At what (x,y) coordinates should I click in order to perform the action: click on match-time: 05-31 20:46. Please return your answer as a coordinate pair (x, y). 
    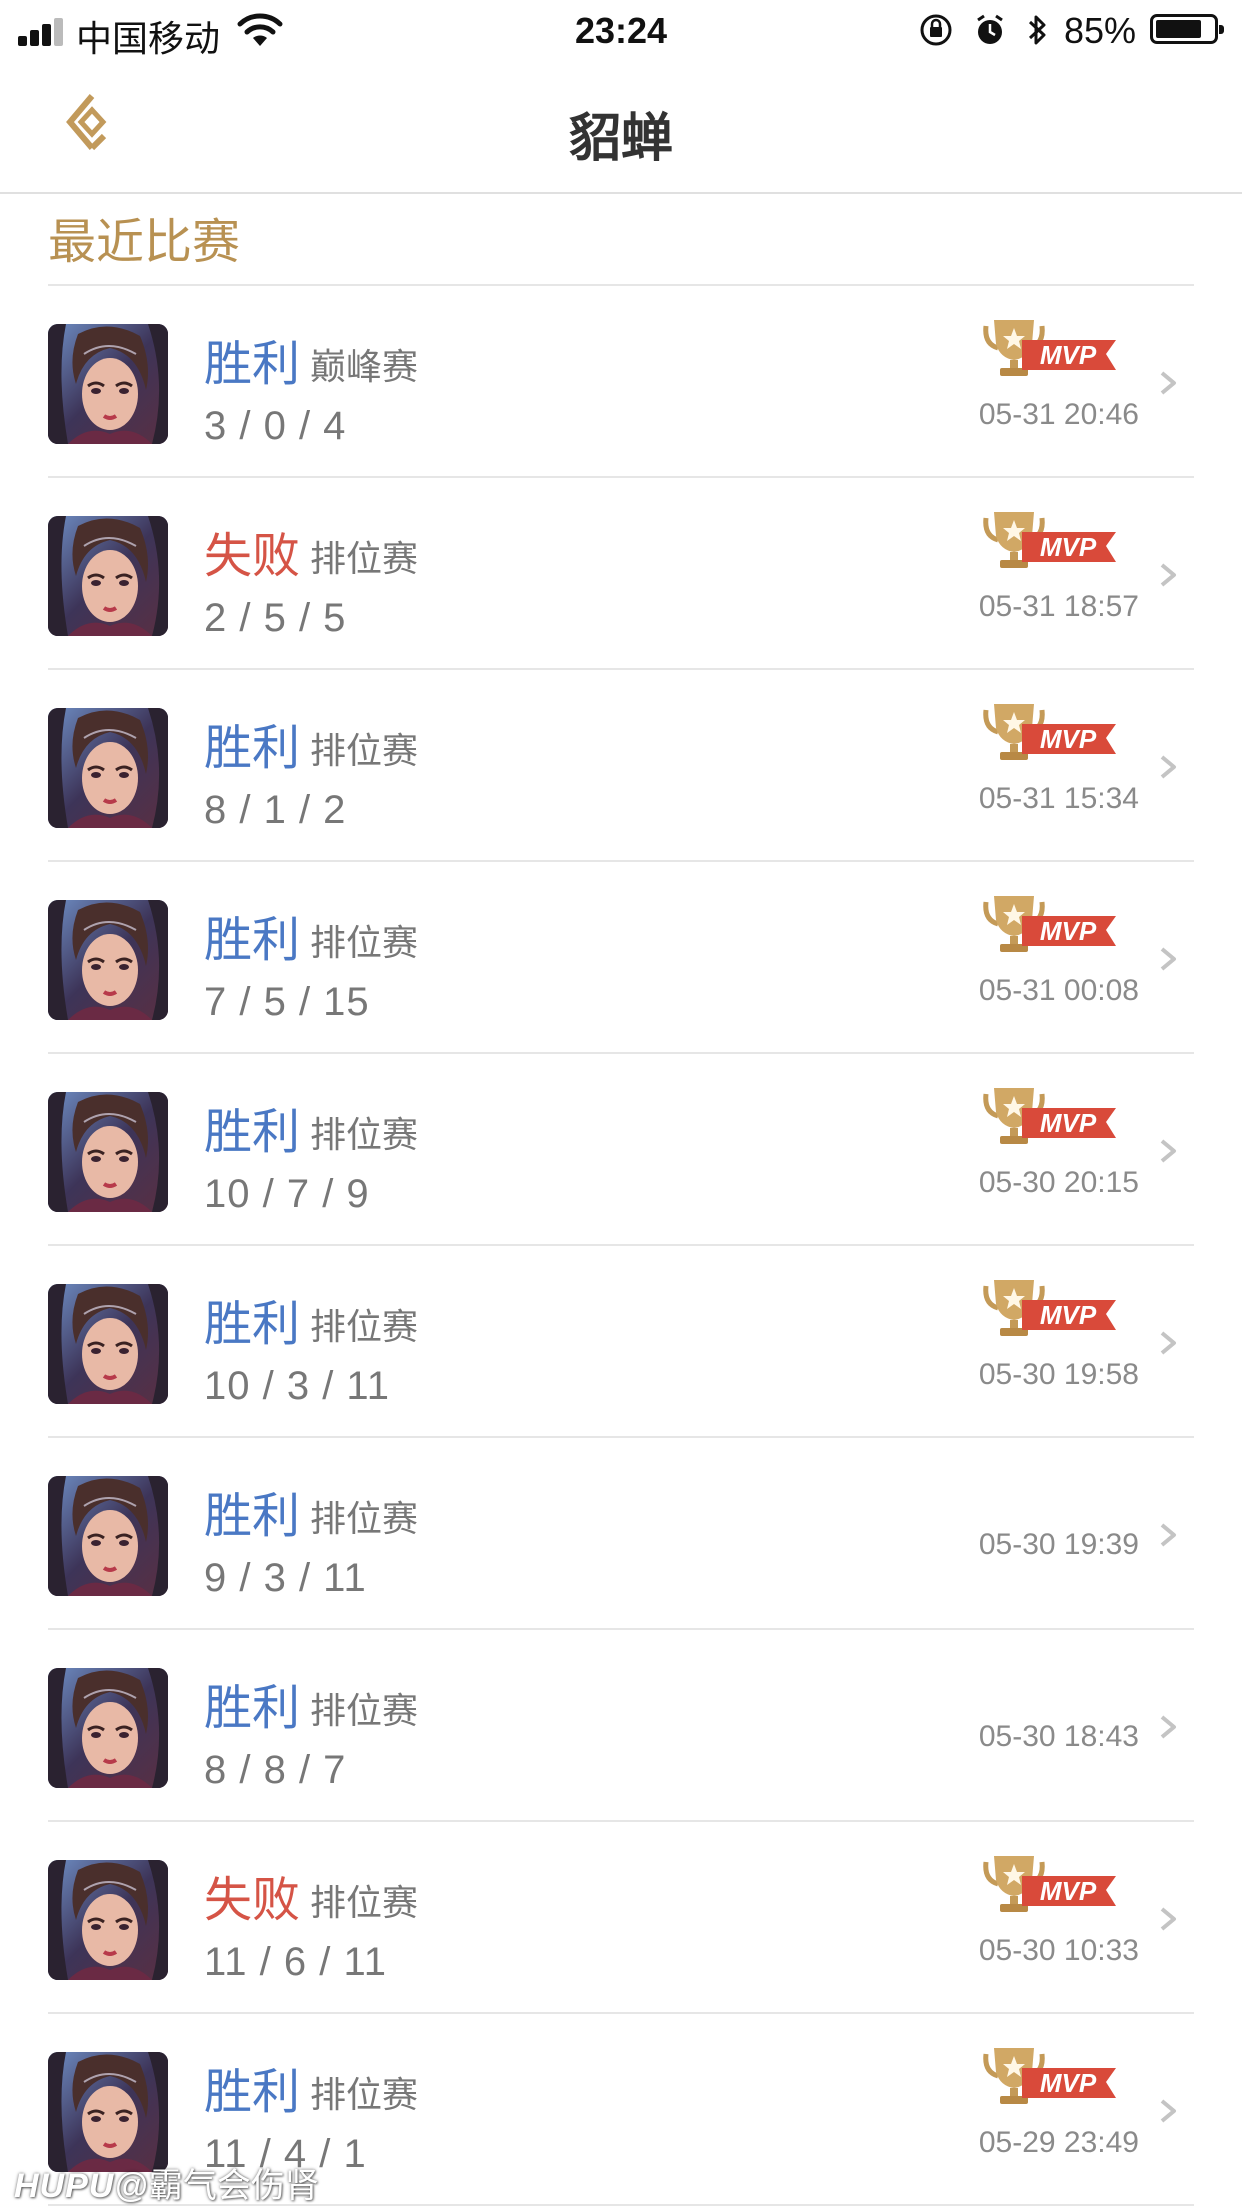
    Looking at the image, I should click on (1058, 414).